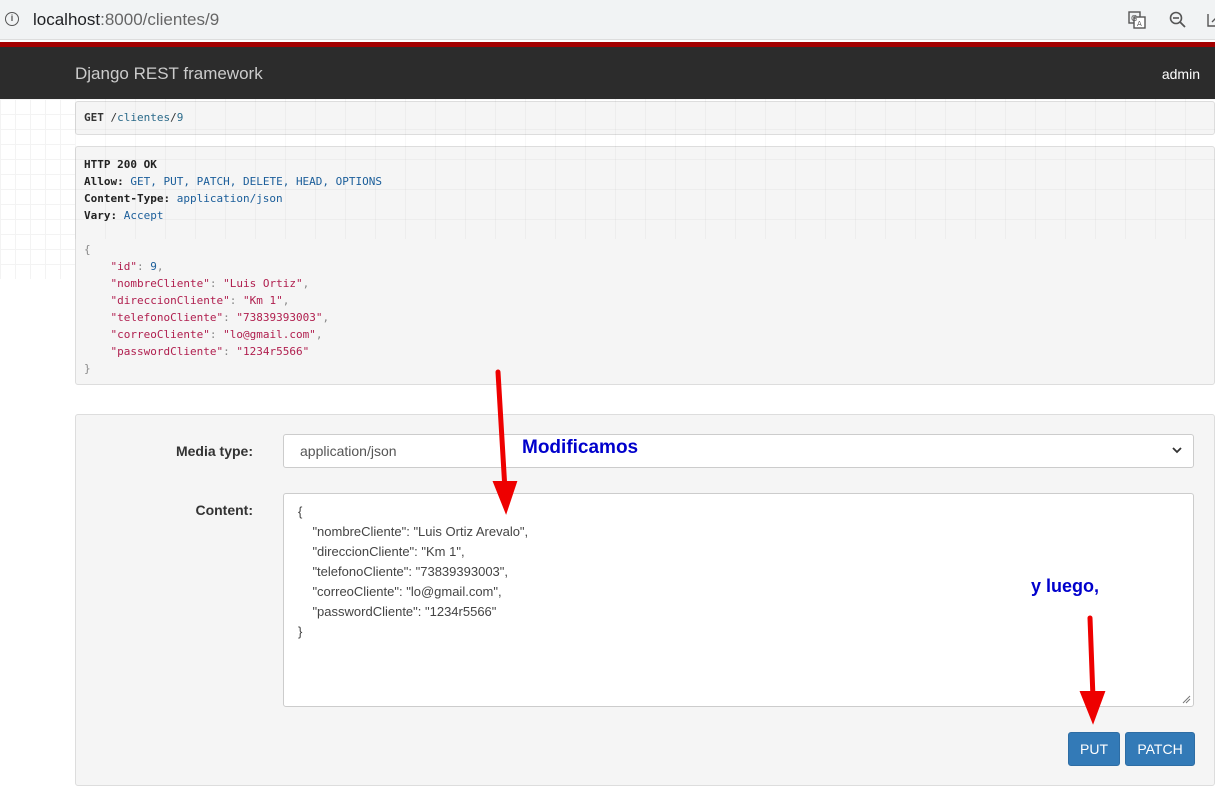 Image resolution: width=1215 pixels, height=787 pixels. Describe the element at coordinates (1091, 658) in the screenshot. I see `arrow-put` at that location.